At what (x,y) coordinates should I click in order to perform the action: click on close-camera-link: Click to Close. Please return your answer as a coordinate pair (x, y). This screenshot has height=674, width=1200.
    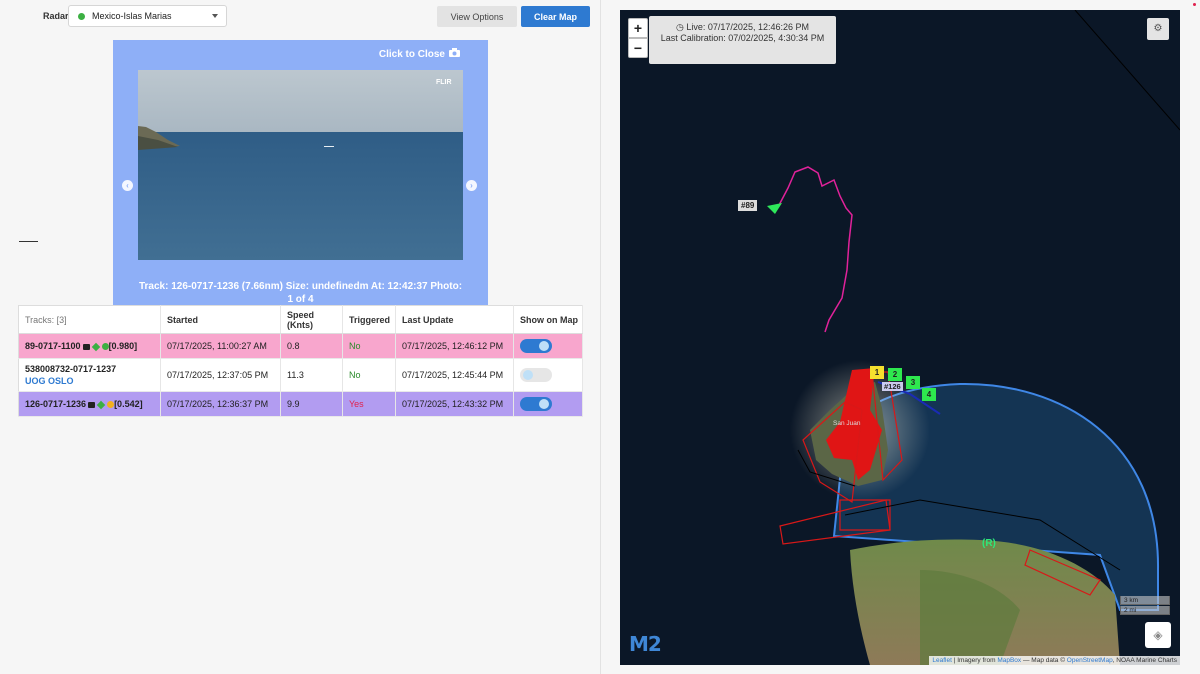
    Looking at the image, I should click on (419, 54).